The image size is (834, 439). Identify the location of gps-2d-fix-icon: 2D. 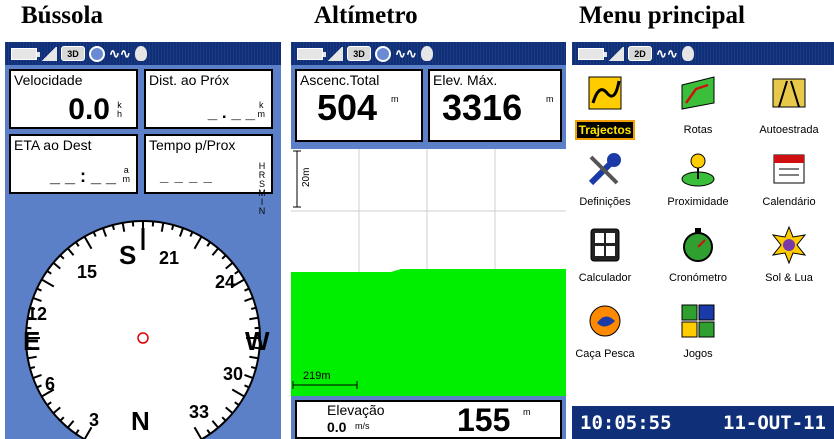
(640, 53).